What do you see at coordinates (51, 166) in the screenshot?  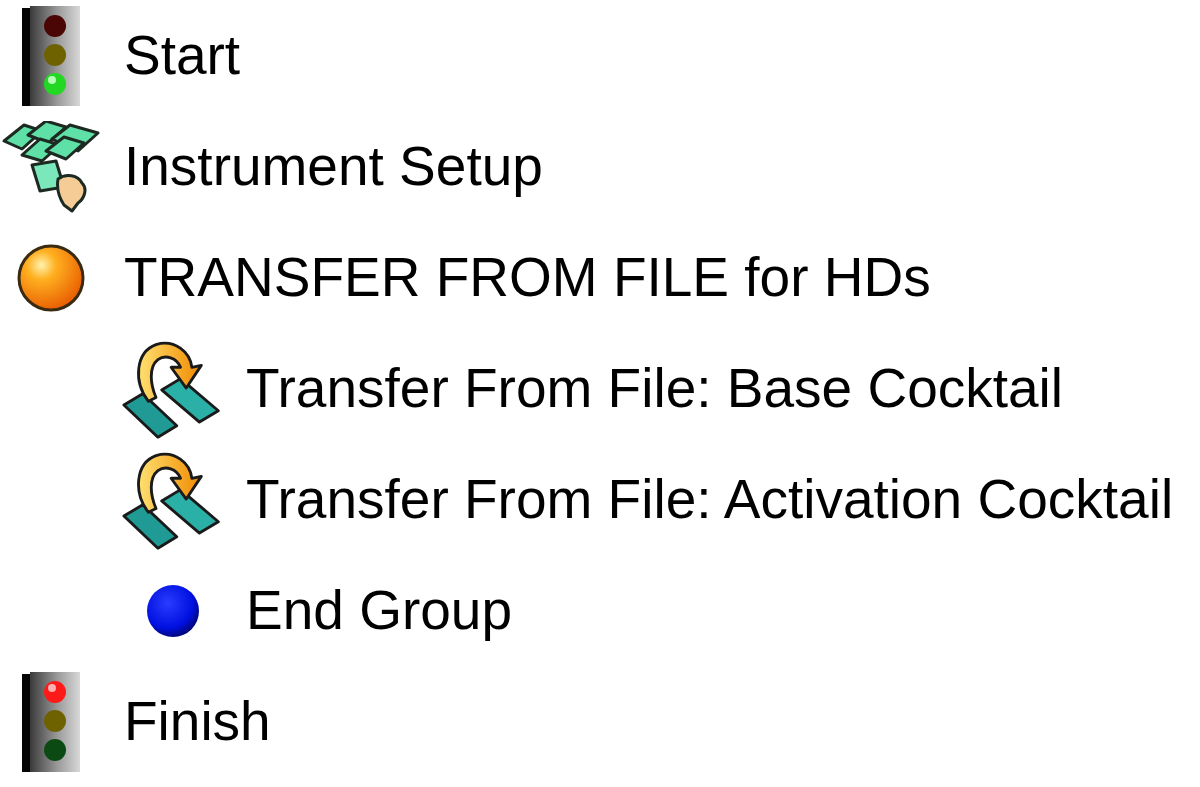 I see `tiles-and-hand-icon` at bounding box center [51, 166].